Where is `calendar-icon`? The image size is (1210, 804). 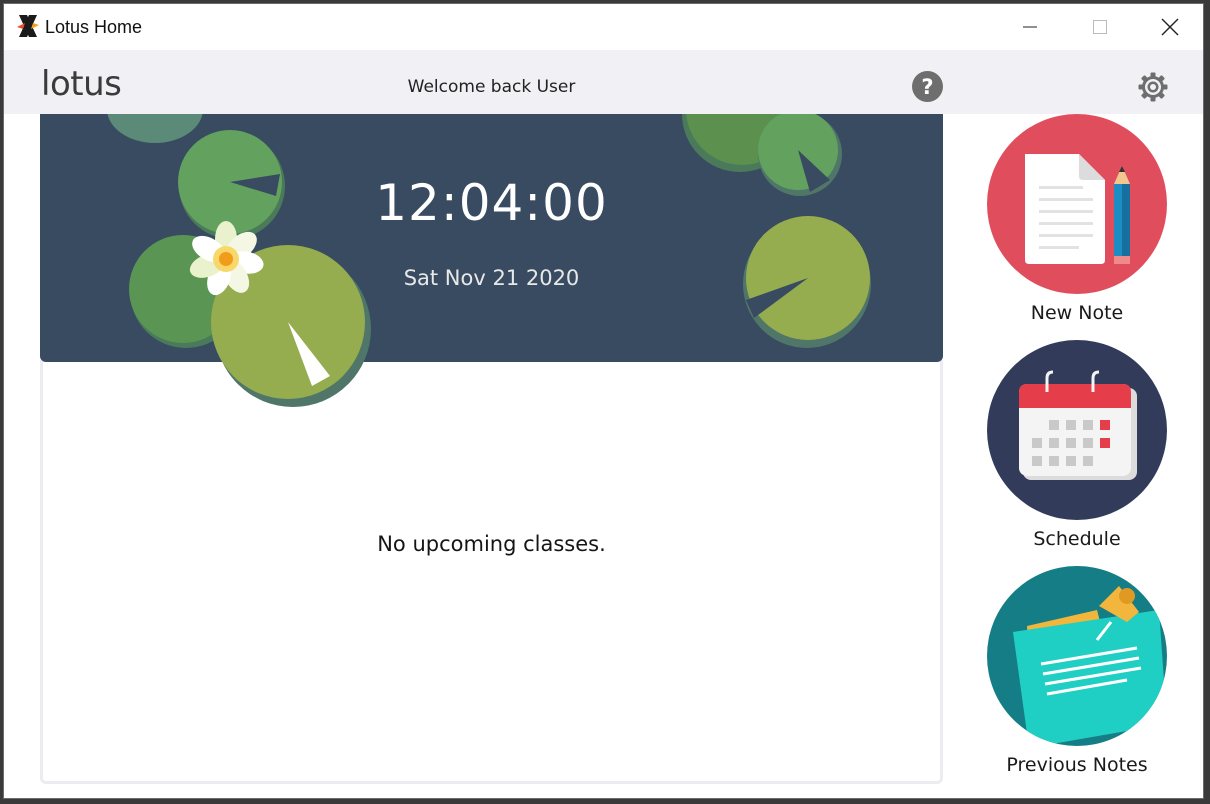
calendar-icon is located at coordinates (1077, 430).